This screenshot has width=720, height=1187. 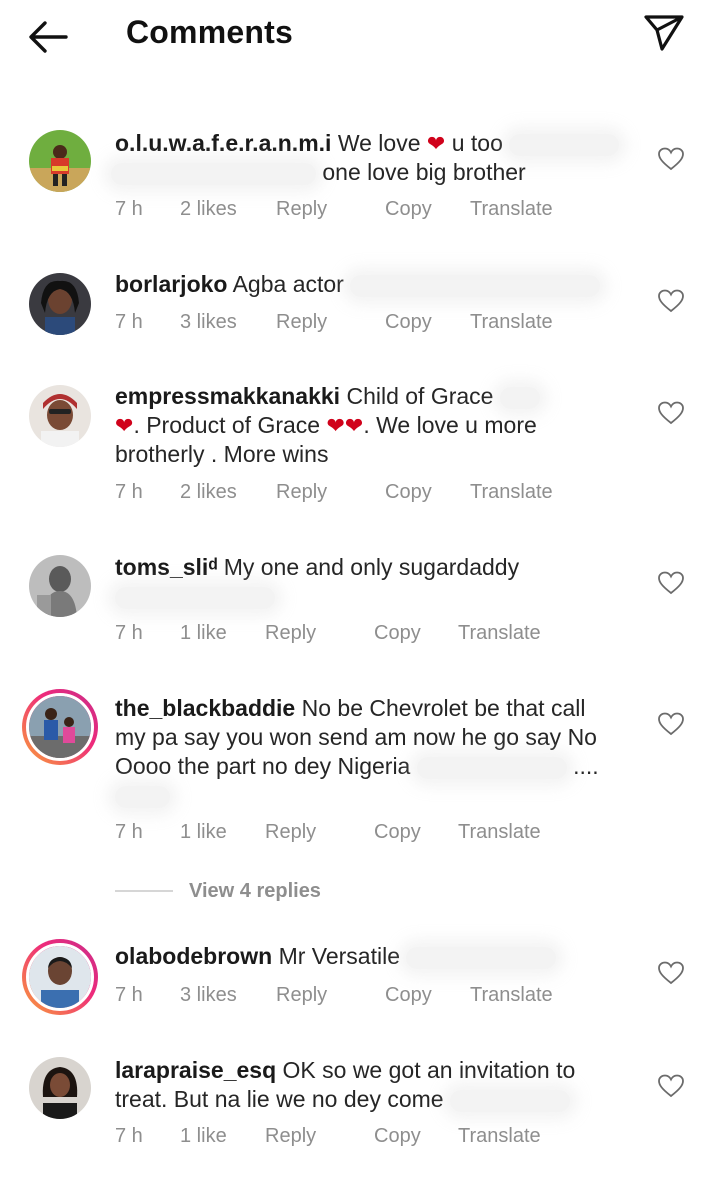 What do you see at coordinates (205, 708) in the screenshot?
I see `comment-username: the_blackbaddie` at bounding box center [205, 708].